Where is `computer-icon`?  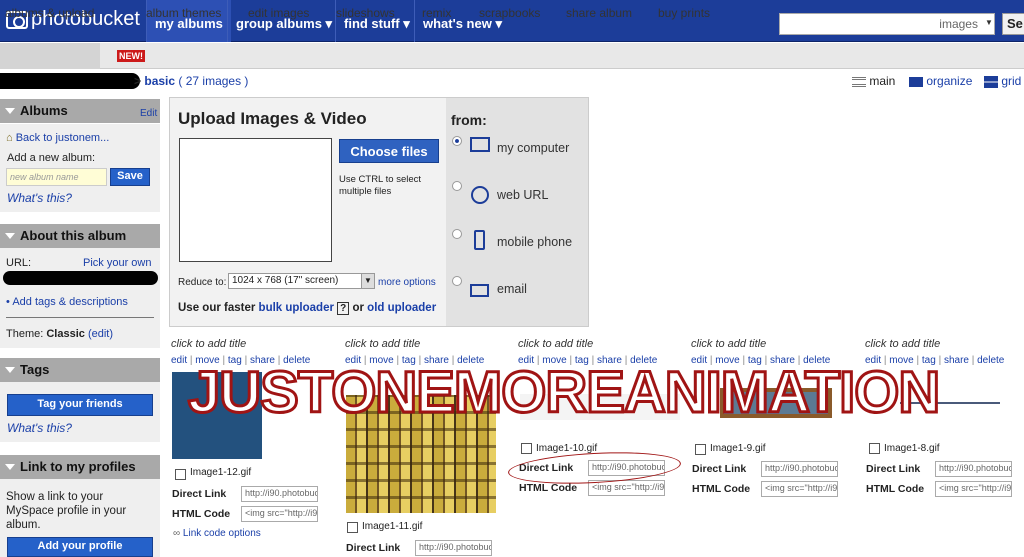 computer-icon is located at coordinates (480, 144).